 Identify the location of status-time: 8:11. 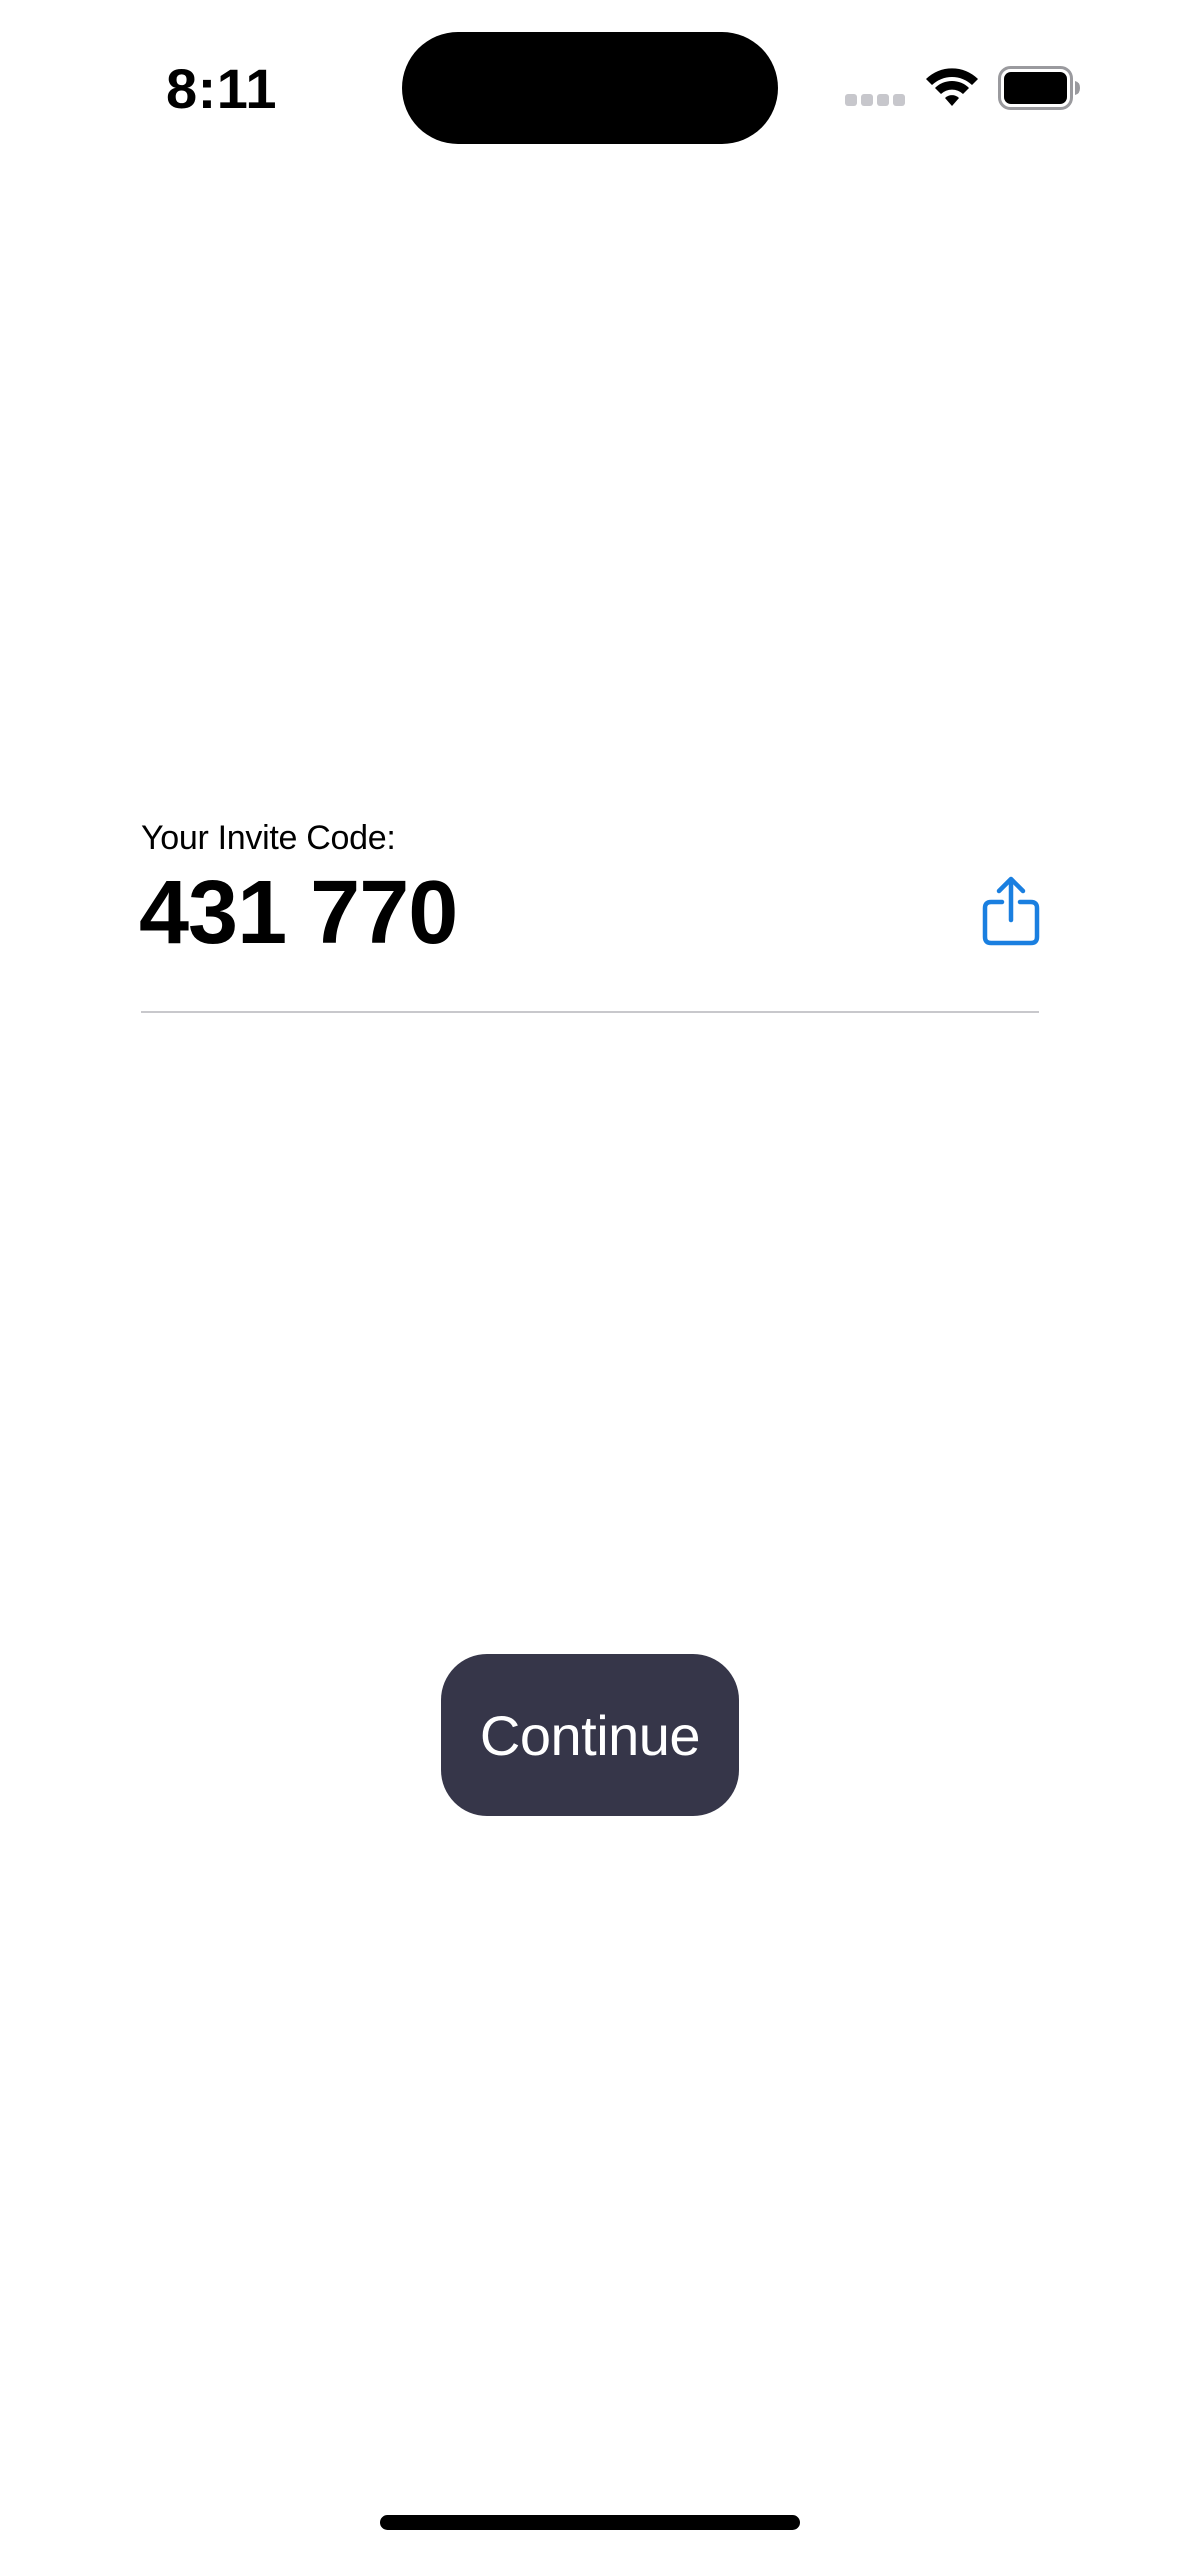
(221, 88).